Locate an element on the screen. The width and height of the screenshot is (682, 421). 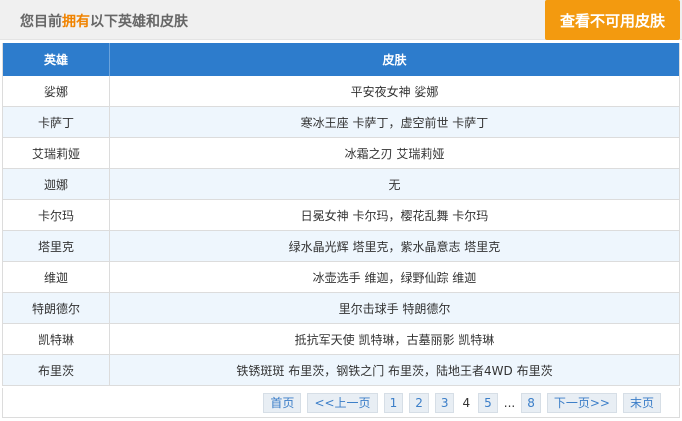
table-row: 塔里克 绿水晶光辉 塔里克，紫水晶意志 塔里克 is located at coordinates (341, 246).